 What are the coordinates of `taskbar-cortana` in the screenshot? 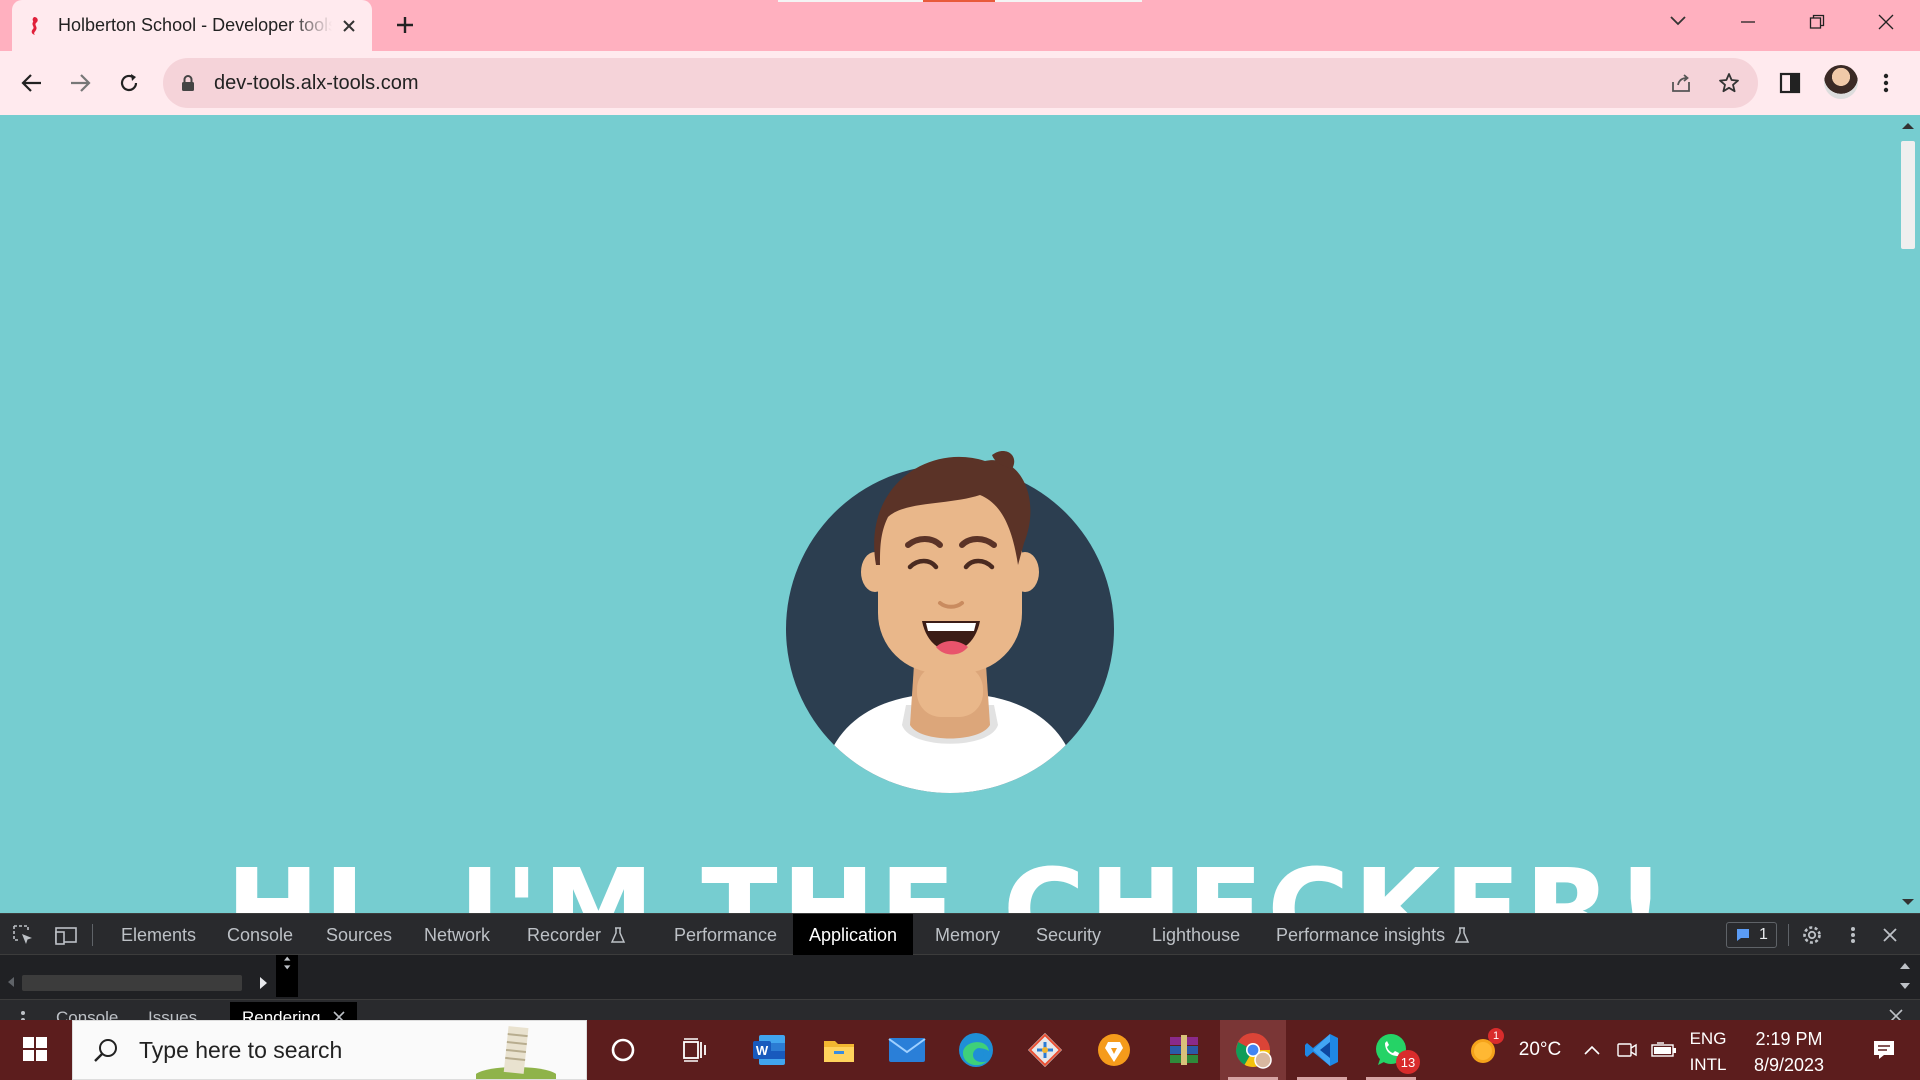 It's located at (623, 1050).